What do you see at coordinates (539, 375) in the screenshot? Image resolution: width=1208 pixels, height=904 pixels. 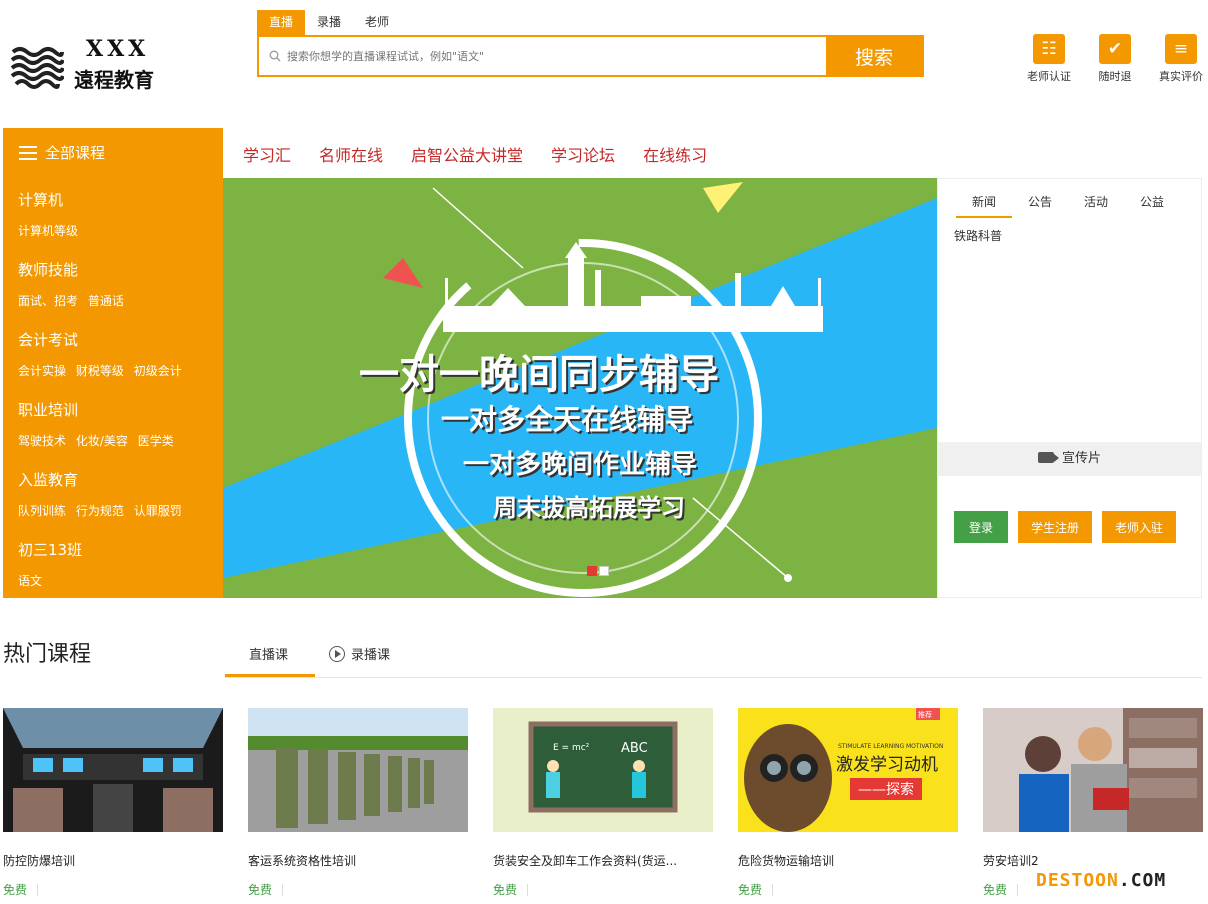 I see `banner-slogan: 一对一晚间同步辅导` at bounding box center [539, 375].